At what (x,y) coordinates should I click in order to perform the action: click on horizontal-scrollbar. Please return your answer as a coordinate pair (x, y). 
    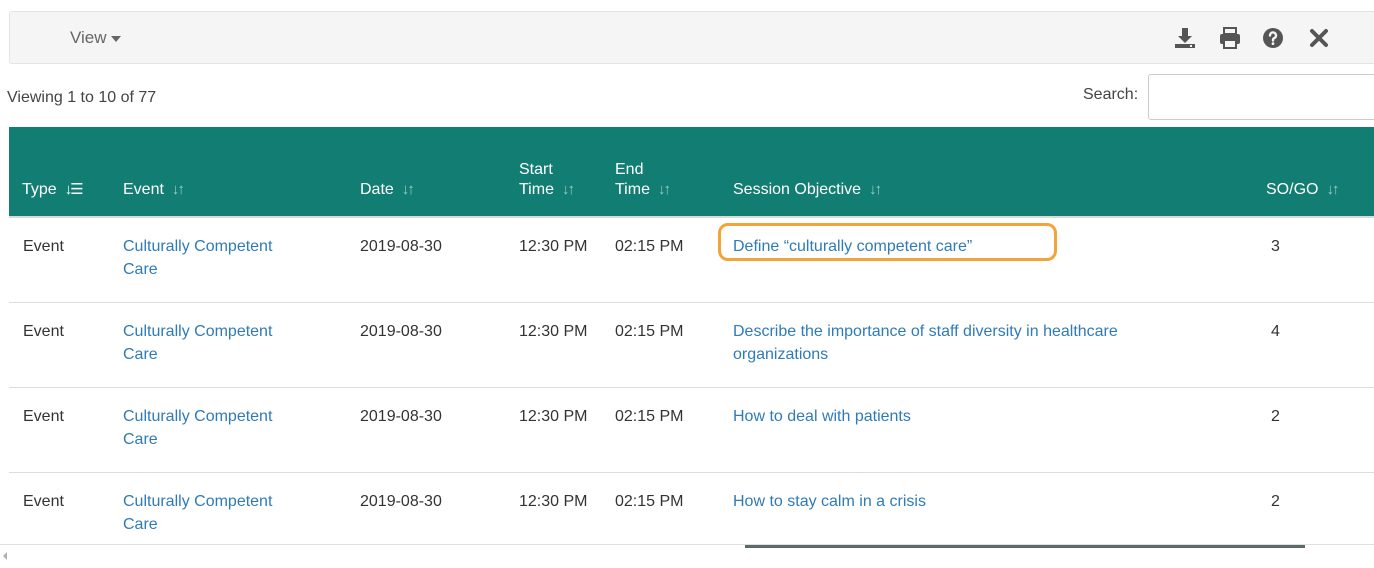
    Looking at the image, I should click on (687, 556).